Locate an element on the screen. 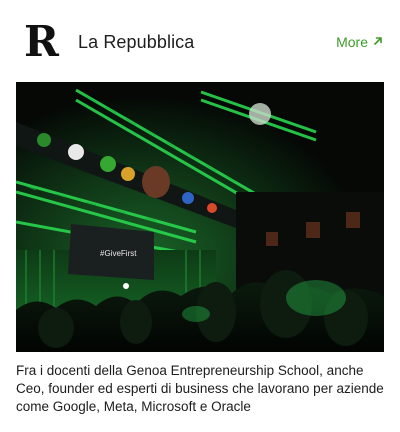  more-link: More is located at coordinates (360, 42).